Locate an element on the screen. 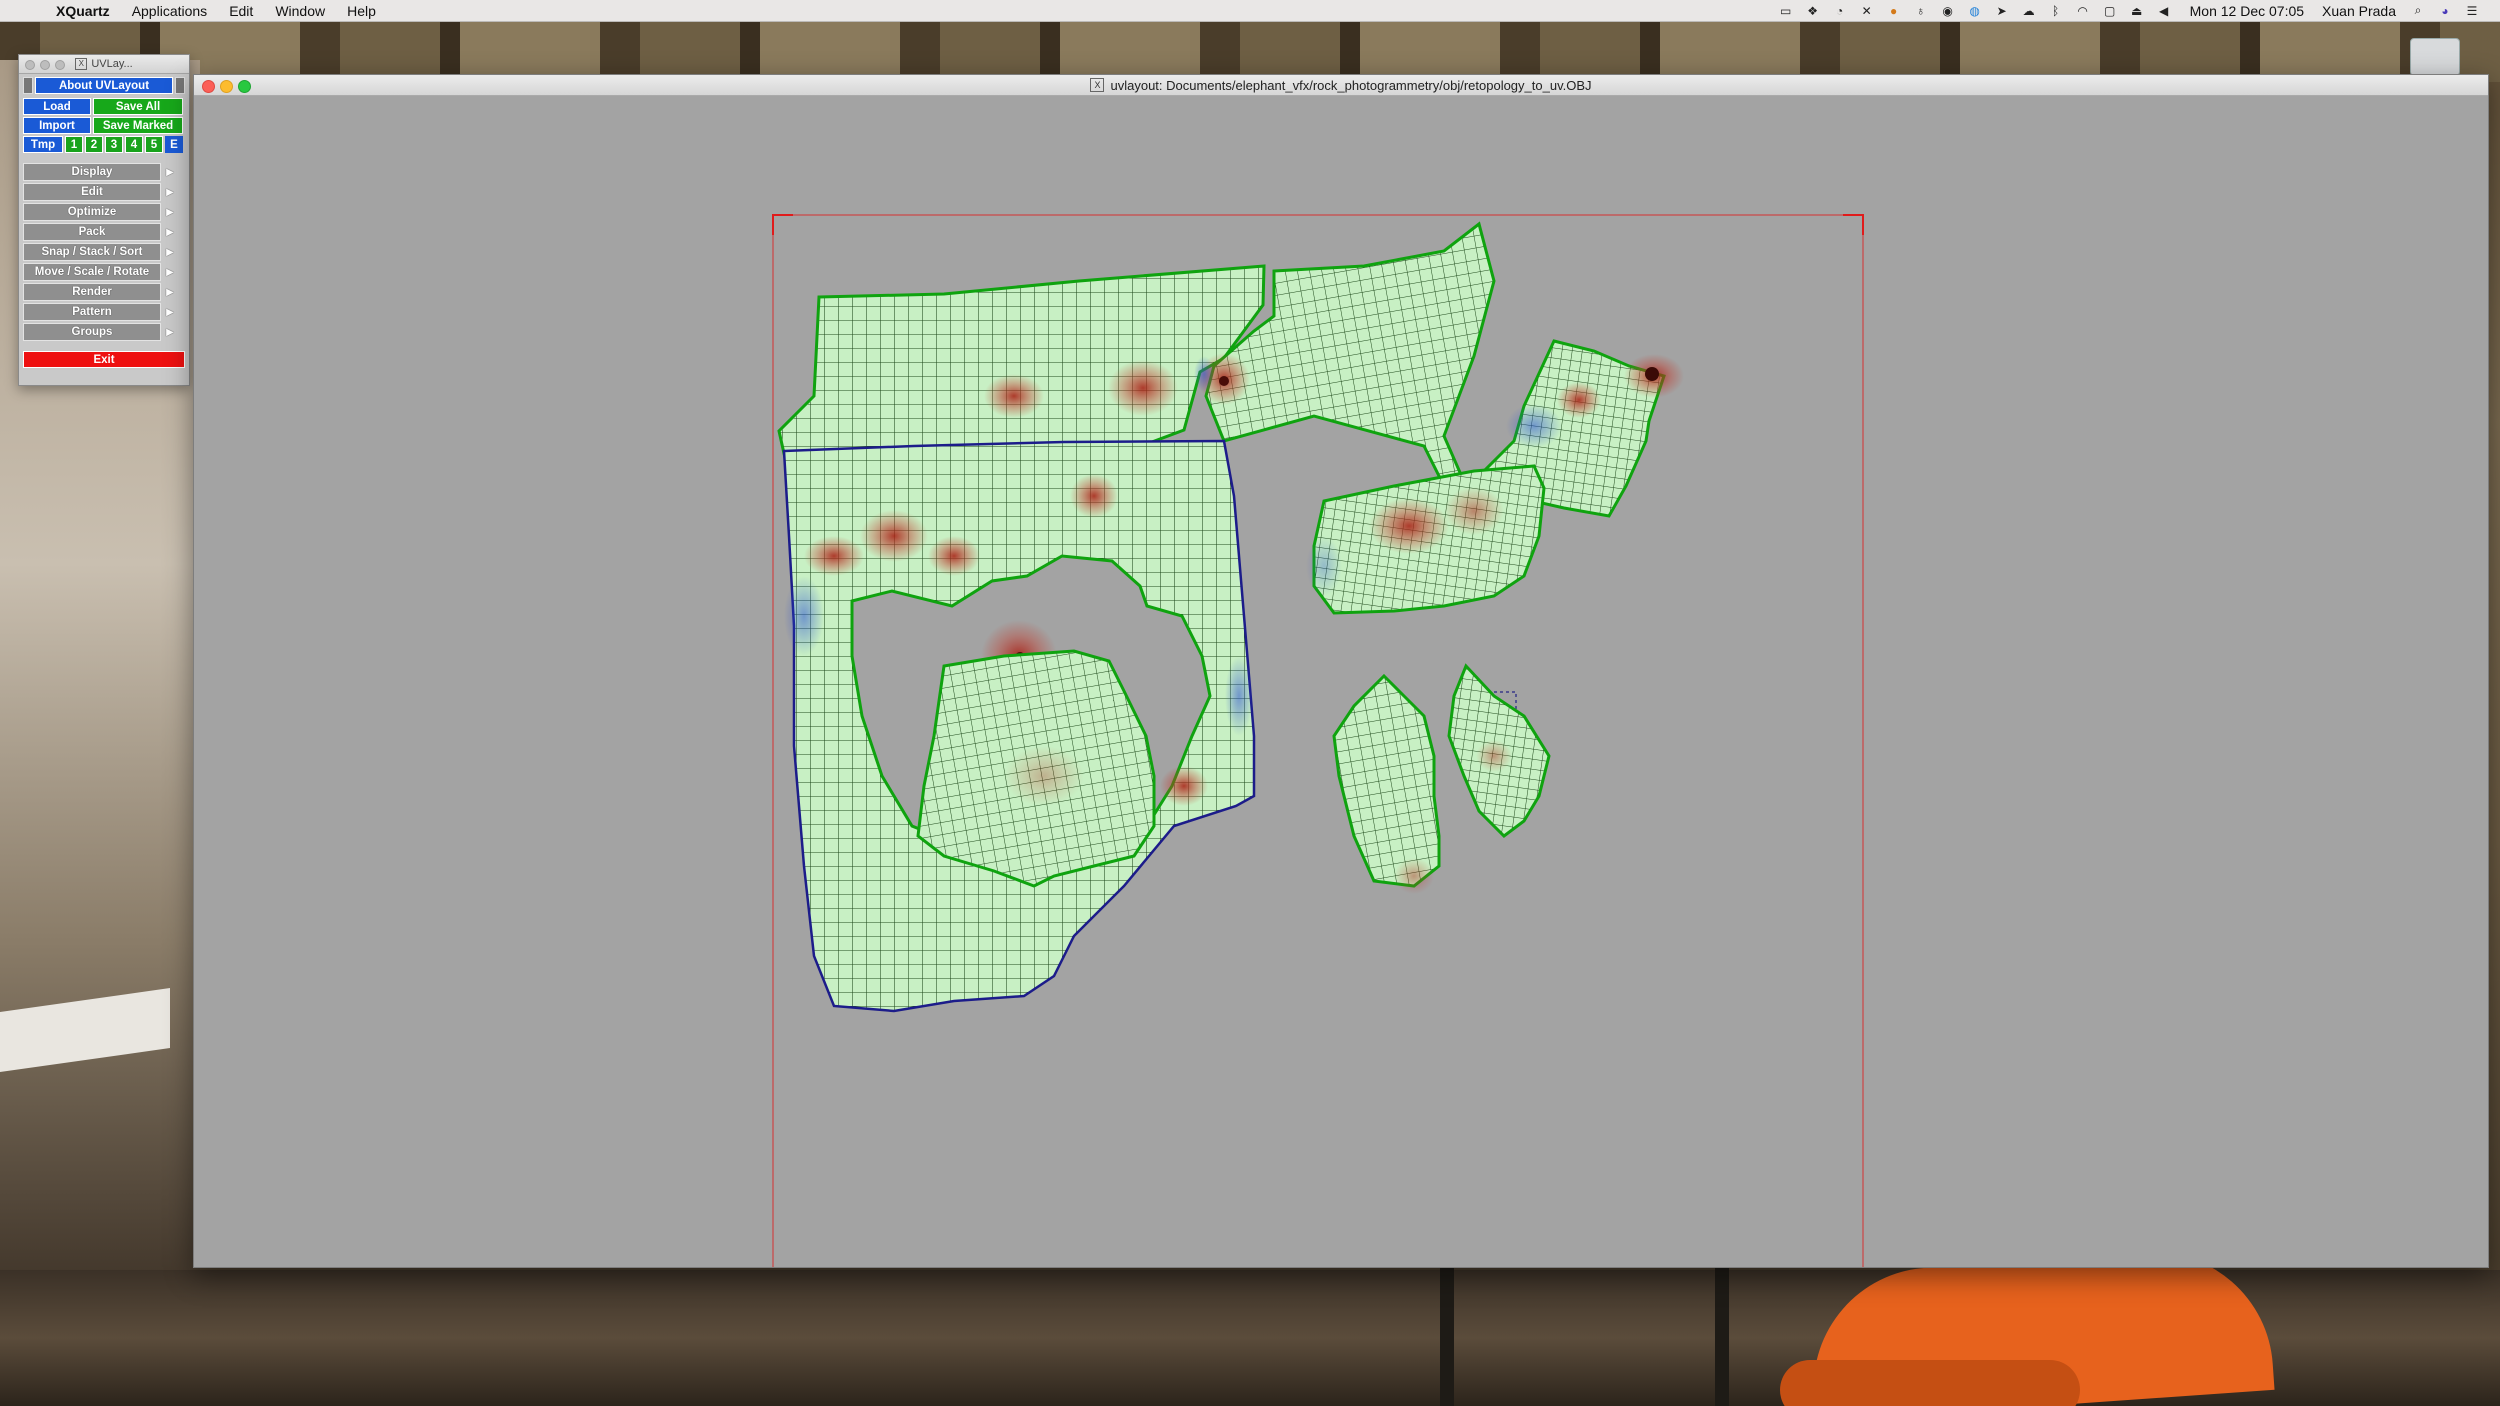  menu-display: Display ▶ is located at coordinates (102, 172).